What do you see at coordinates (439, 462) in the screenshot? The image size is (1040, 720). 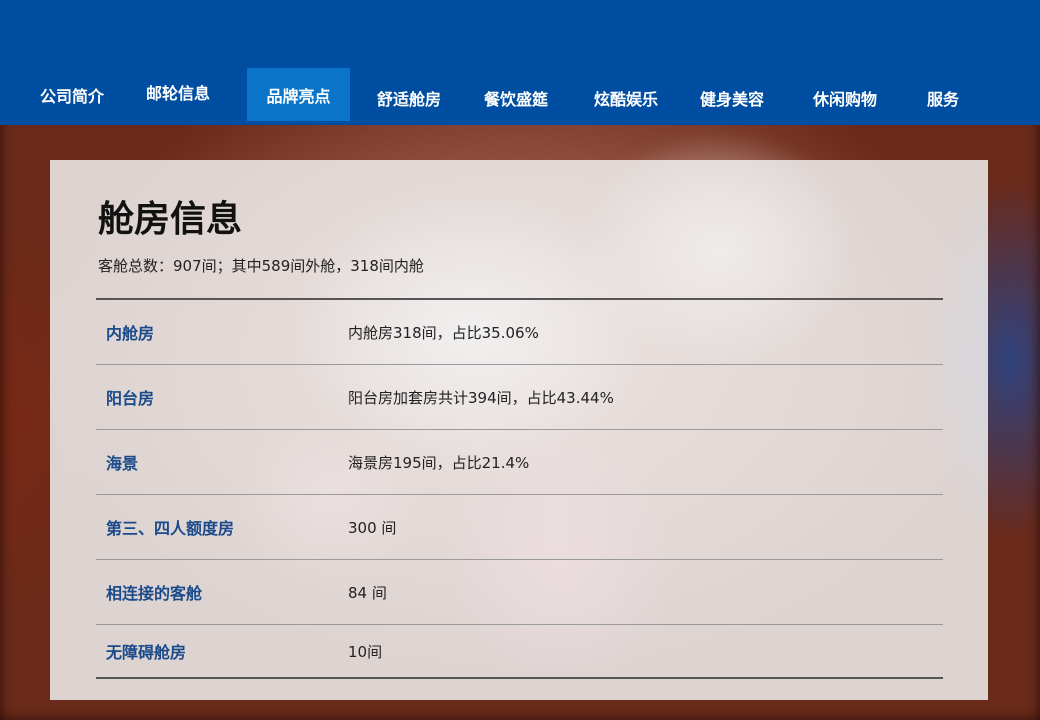 I see `row-value: 海景房195间，占比21.4%` at bounding box center [439, 462].